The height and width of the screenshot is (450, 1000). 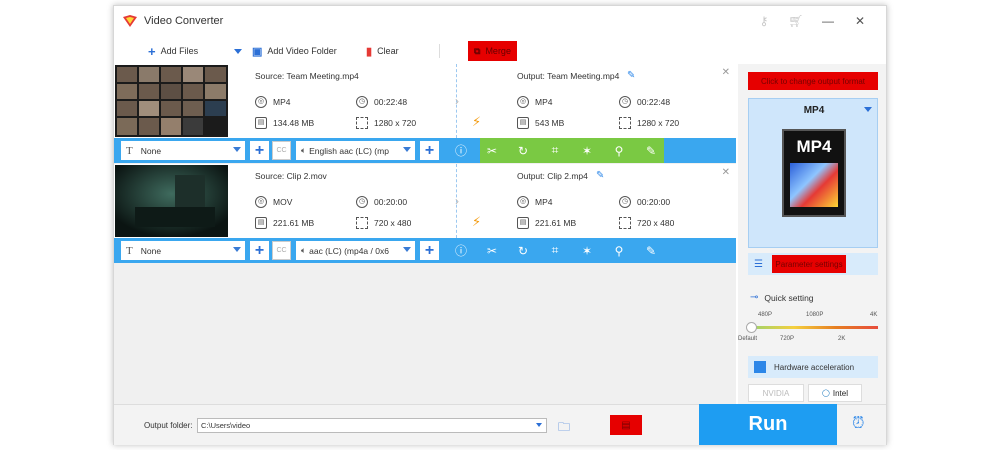 I want to click on chip-icon, so click(x=760, y=367).